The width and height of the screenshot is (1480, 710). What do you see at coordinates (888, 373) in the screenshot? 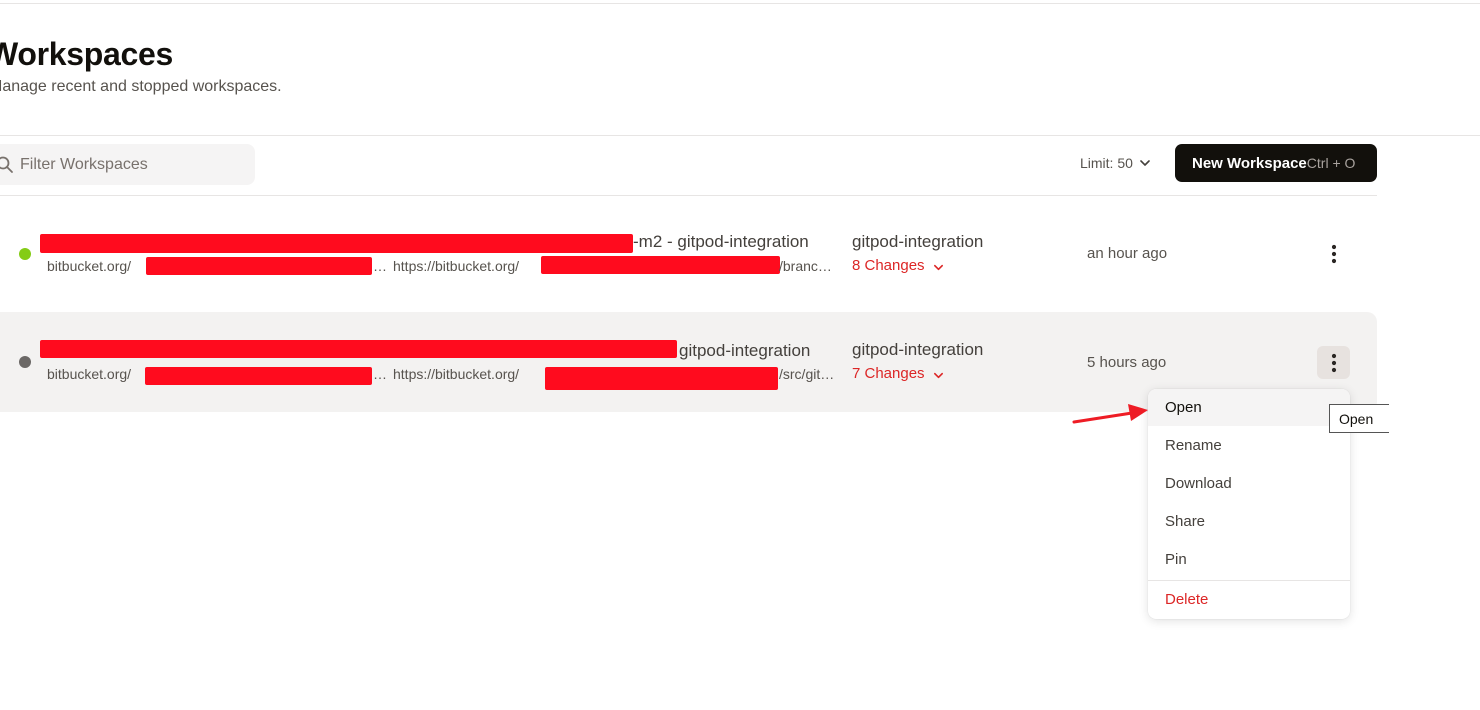
I see `changes-count: 7 Changes` at bounding box center [888, 373].